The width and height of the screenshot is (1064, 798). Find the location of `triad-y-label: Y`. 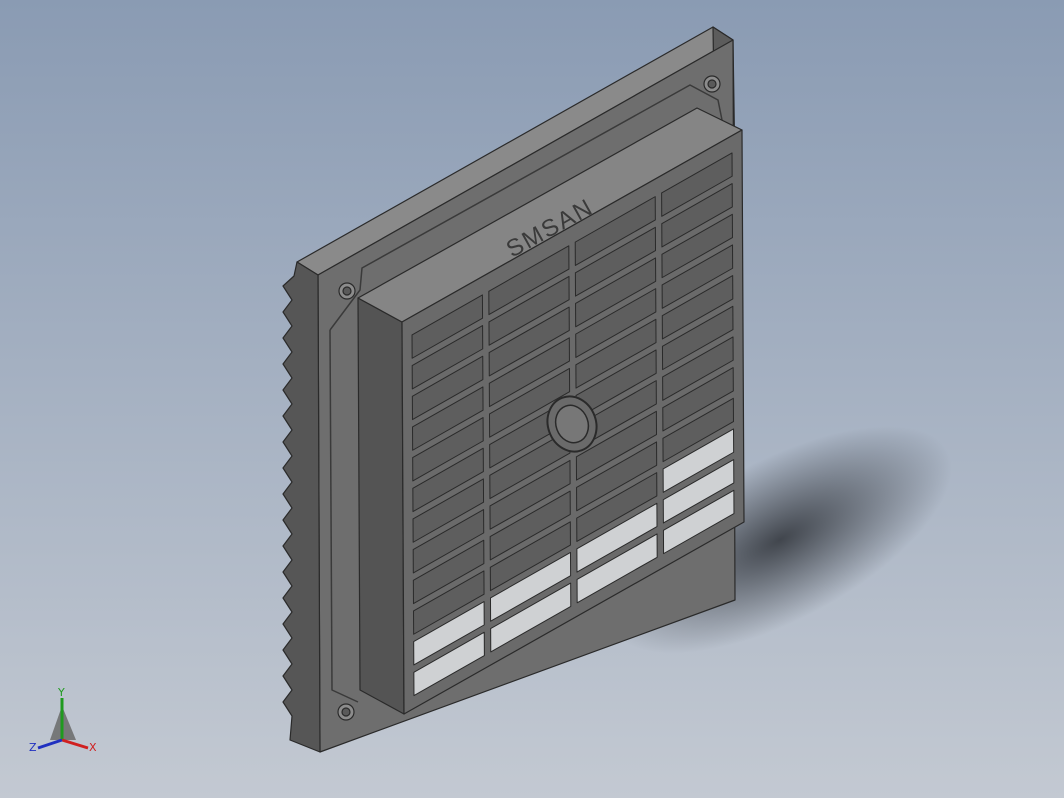

triad-y-label: Y is located at coordinates (61, 692).